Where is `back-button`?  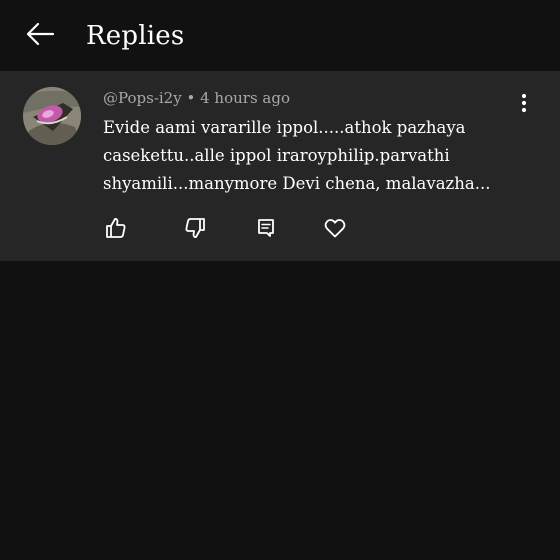 back-button is located at coordinates (40, 36).